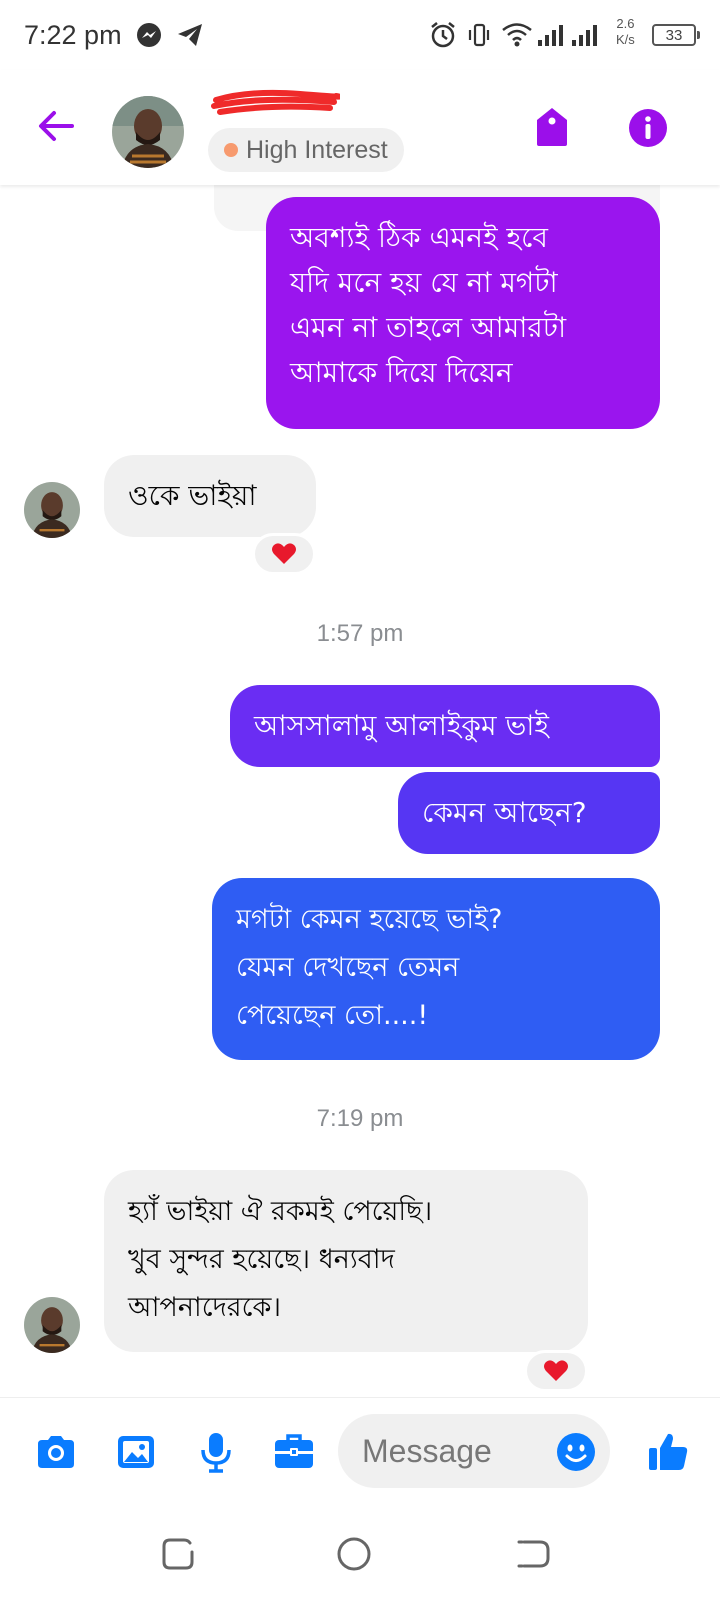 The image size is (720, 1600). I want to click on status-time: 7:22 pm, so click(73, 35).